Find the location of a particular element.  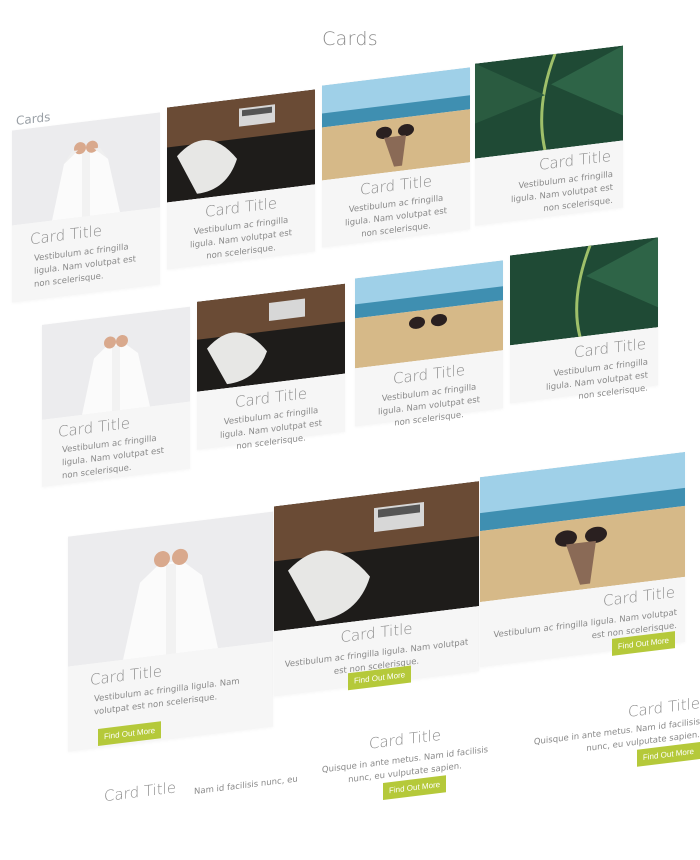

section-label: Cards is located at coordinates (33, 119).